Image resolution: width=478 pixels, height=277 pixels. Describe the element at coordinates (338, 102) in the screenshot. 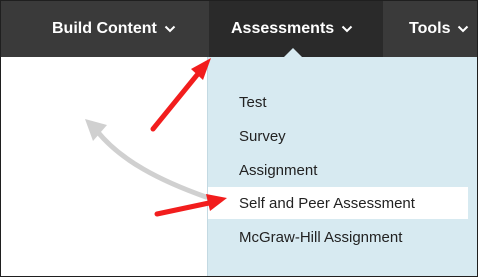

I see `menu-item-test: Test` at that location.